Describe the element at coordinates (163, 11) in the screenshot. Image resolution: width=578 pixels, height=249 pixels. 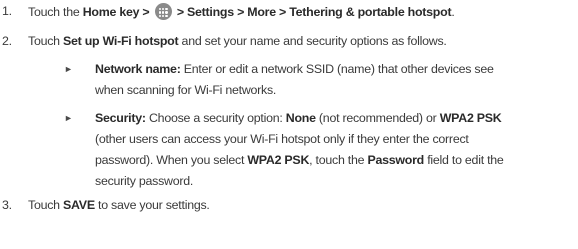
I see `apps-grid-icon` at that location.